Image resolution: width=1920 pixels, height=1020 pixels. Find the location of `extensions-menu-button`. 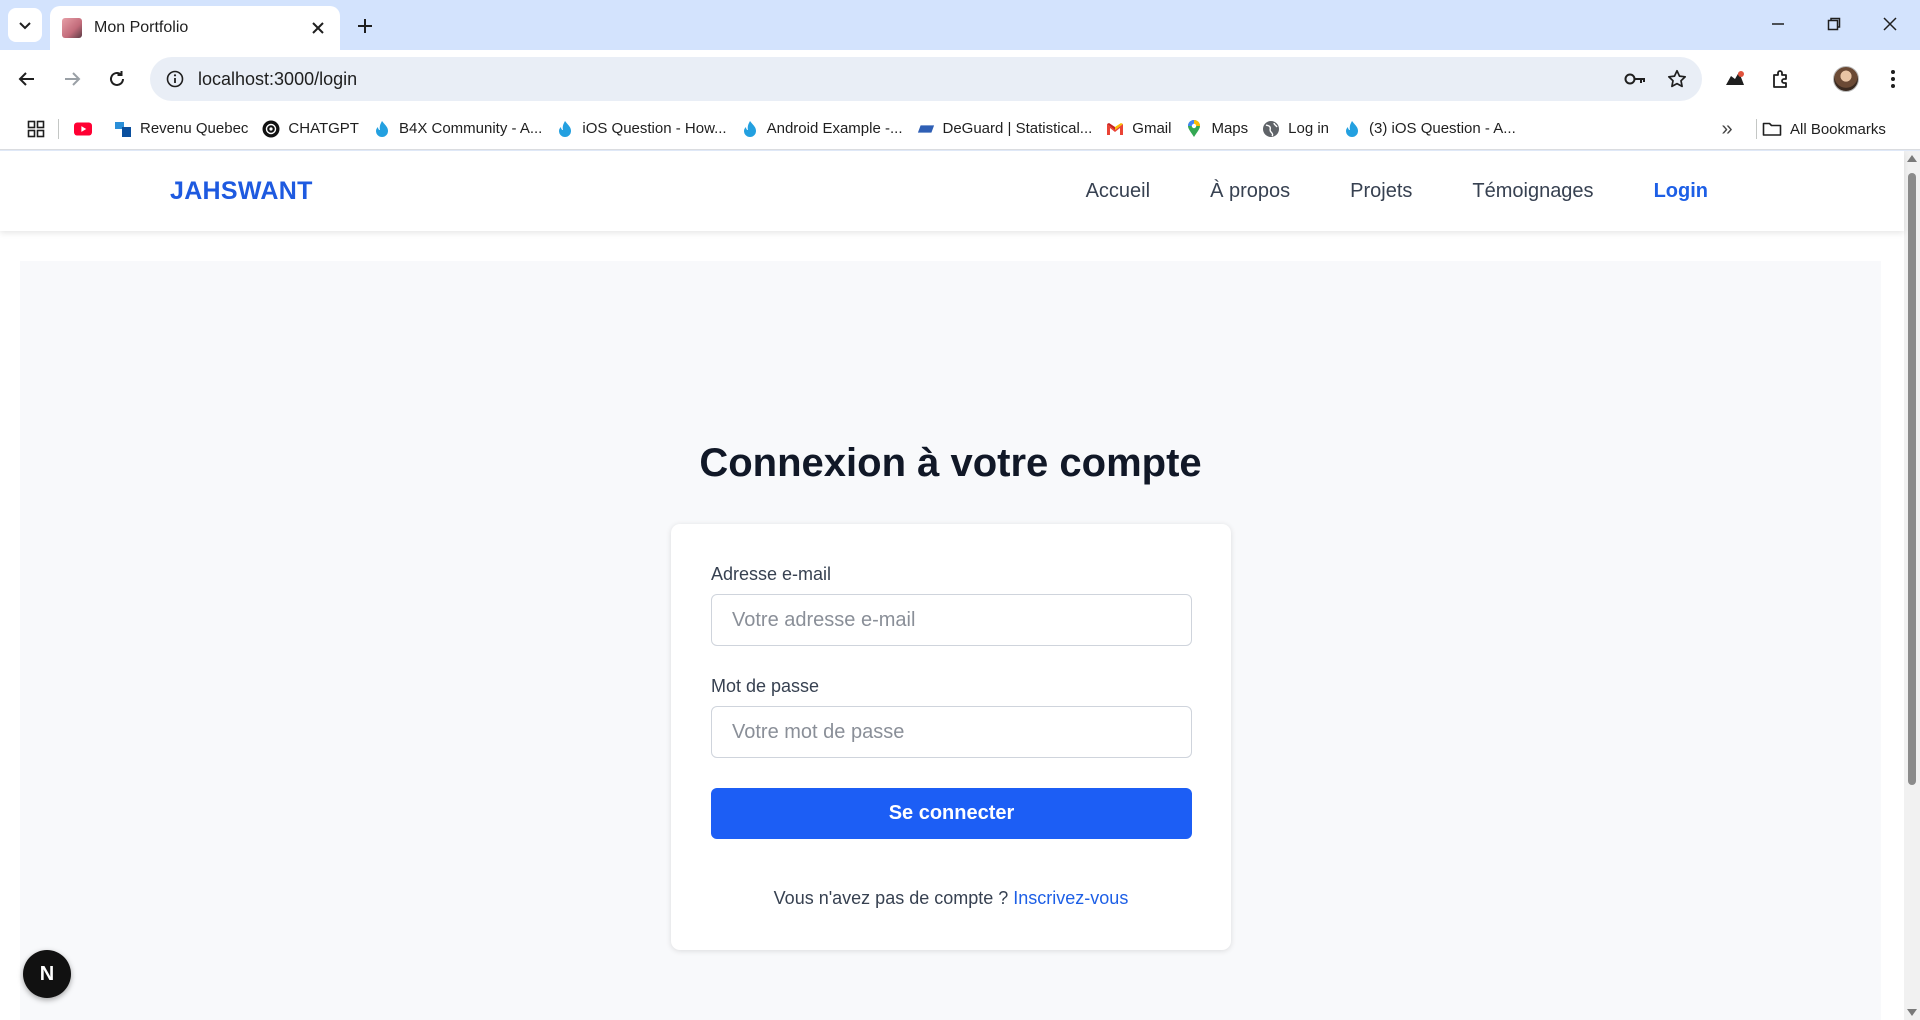

extensions-menu-button is located at coordinates (1781, 79).